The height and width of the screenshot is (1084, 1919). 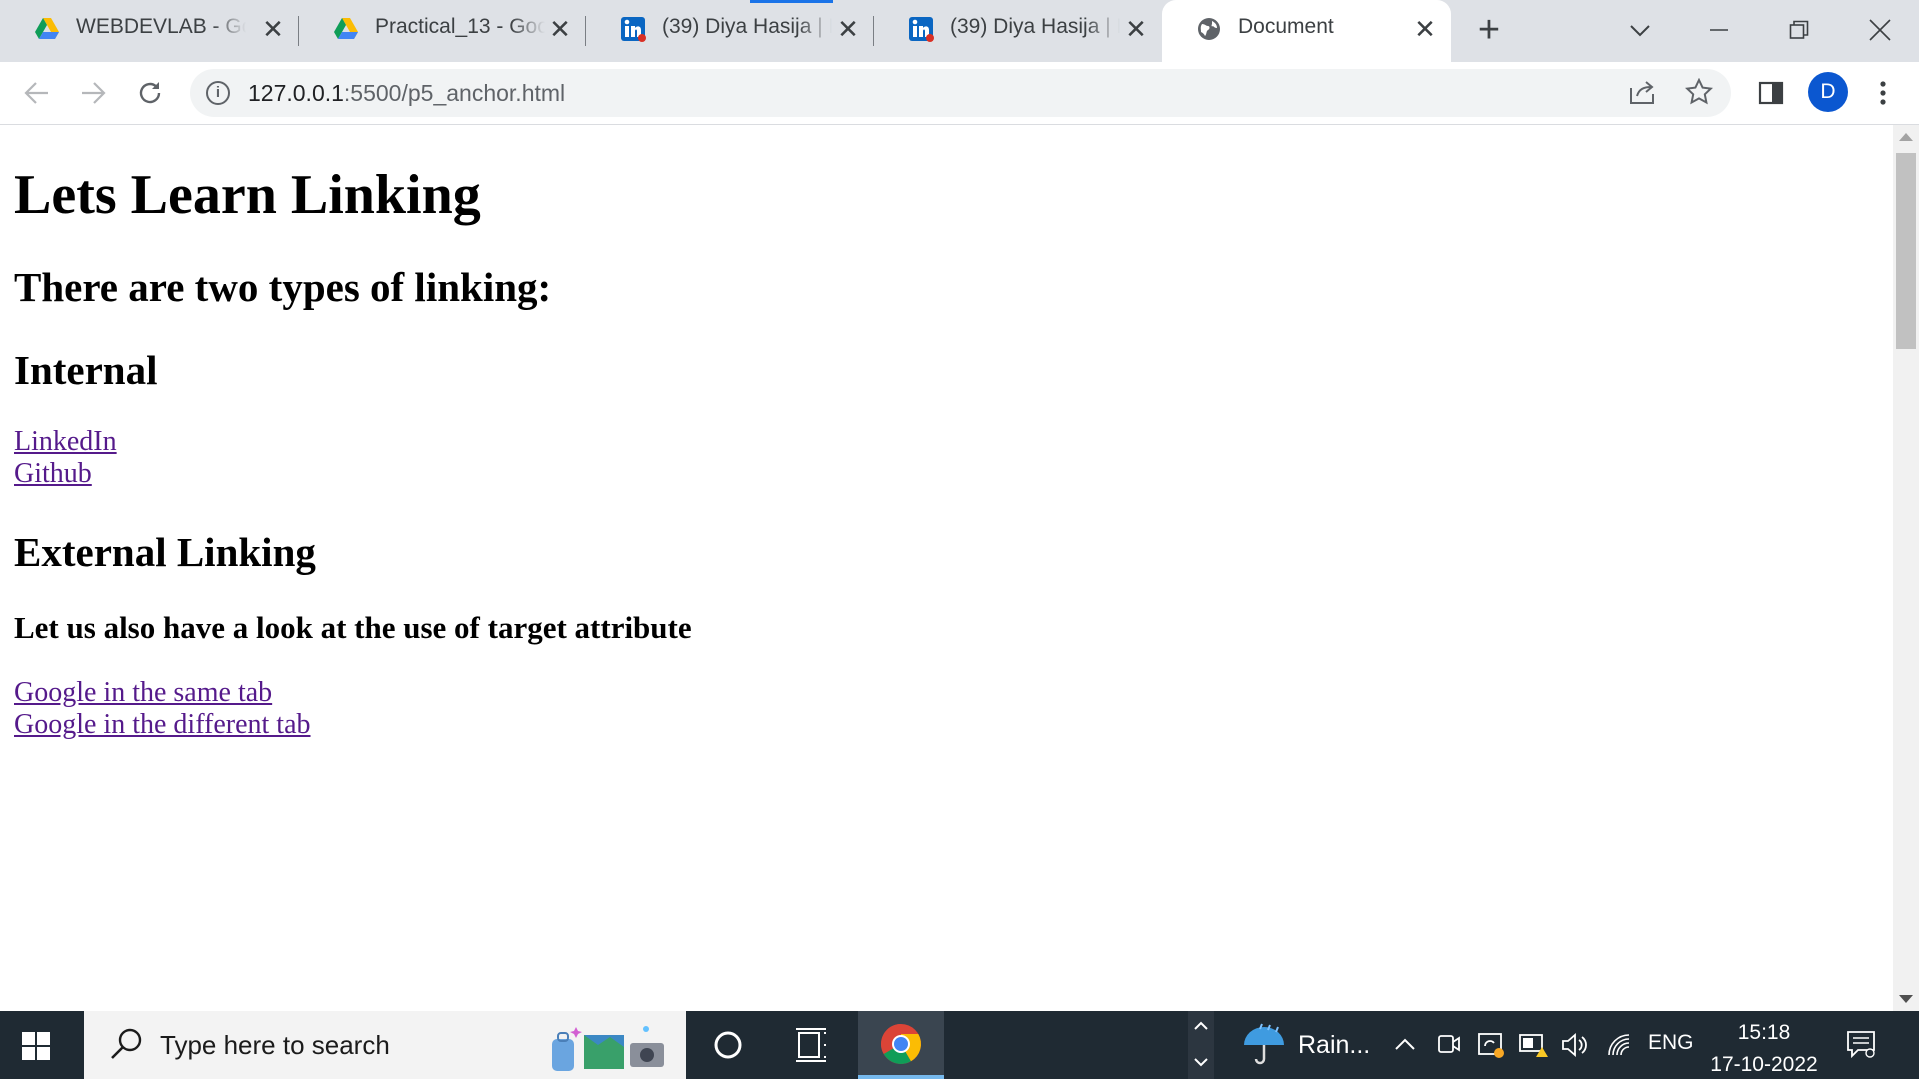 What do you see at coordinates (1764, 1049) in the screenshot?
I see `taskbar-clock: 15:18 17-10-2022` at bounding box center [1764, 1049].